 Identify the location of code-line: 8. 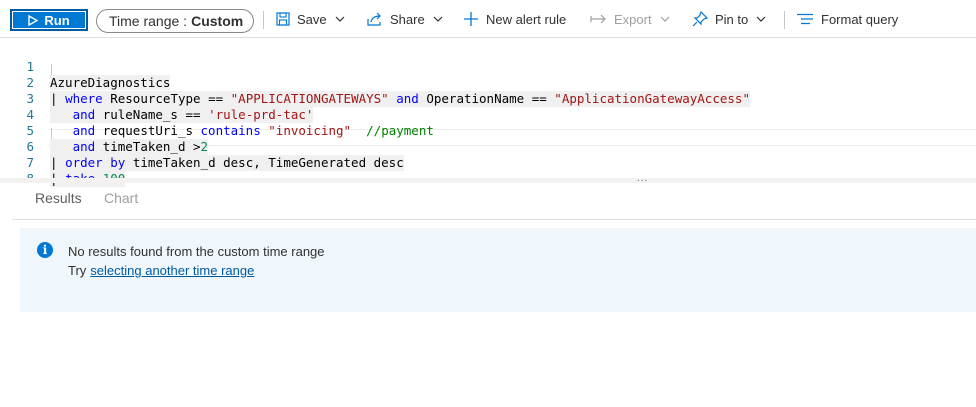
(488, 170).